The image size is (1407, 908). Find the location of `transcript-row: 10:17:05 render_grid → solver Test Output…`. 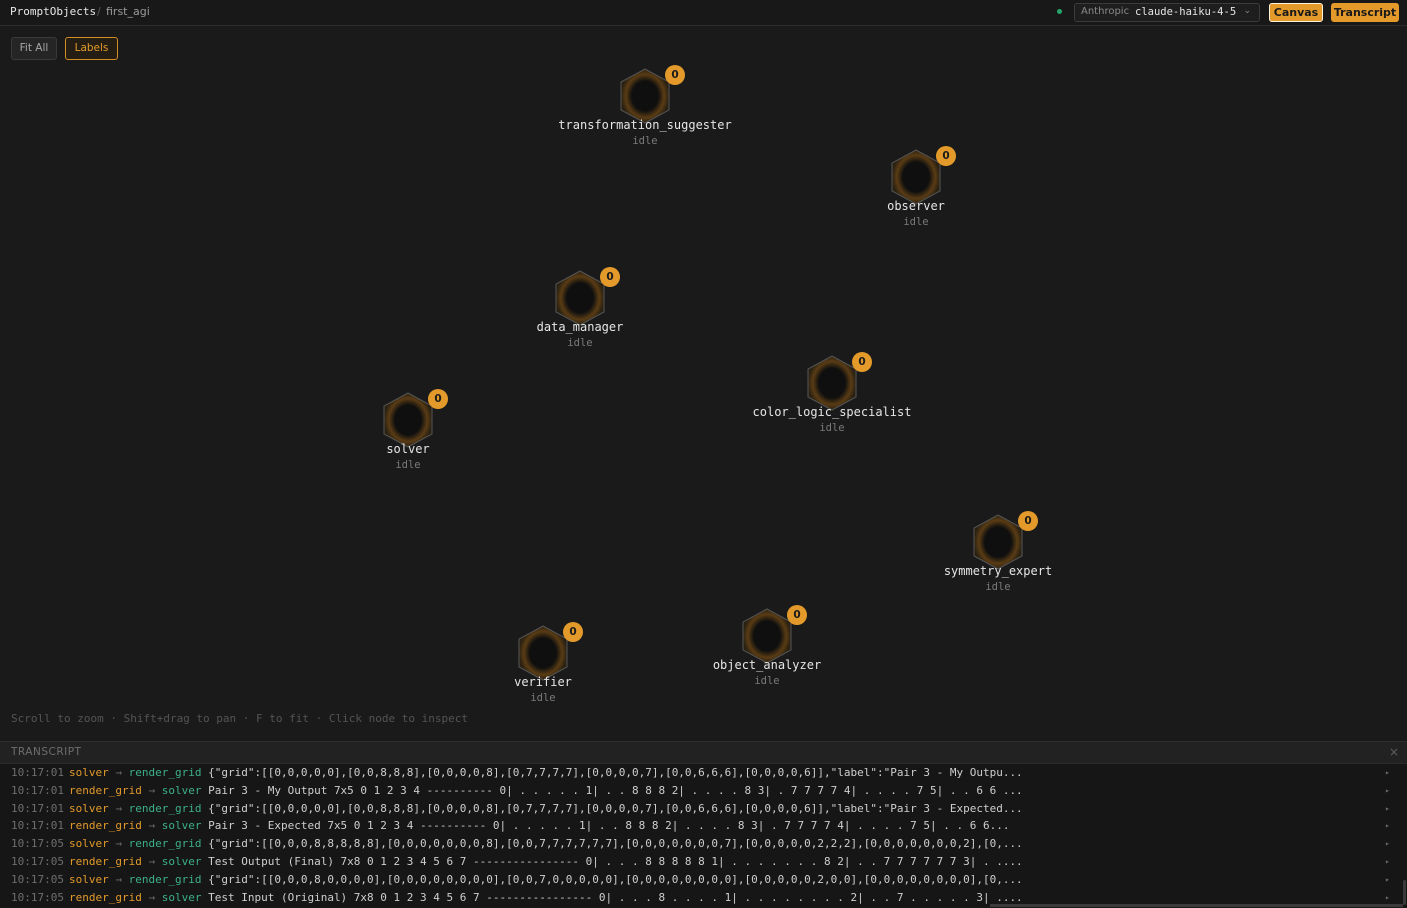

transcript-row: 10:17:05 render_grid → solver Test Output… is located at coordinates (700, 862).